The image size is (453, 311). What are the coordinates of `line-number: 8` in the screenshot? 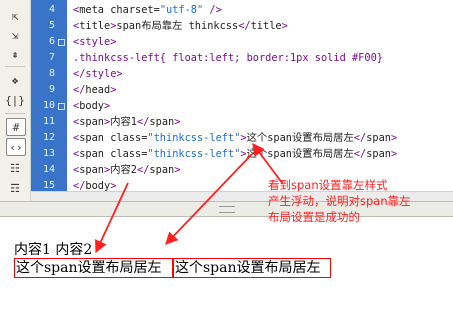 It's located at (51, 73).